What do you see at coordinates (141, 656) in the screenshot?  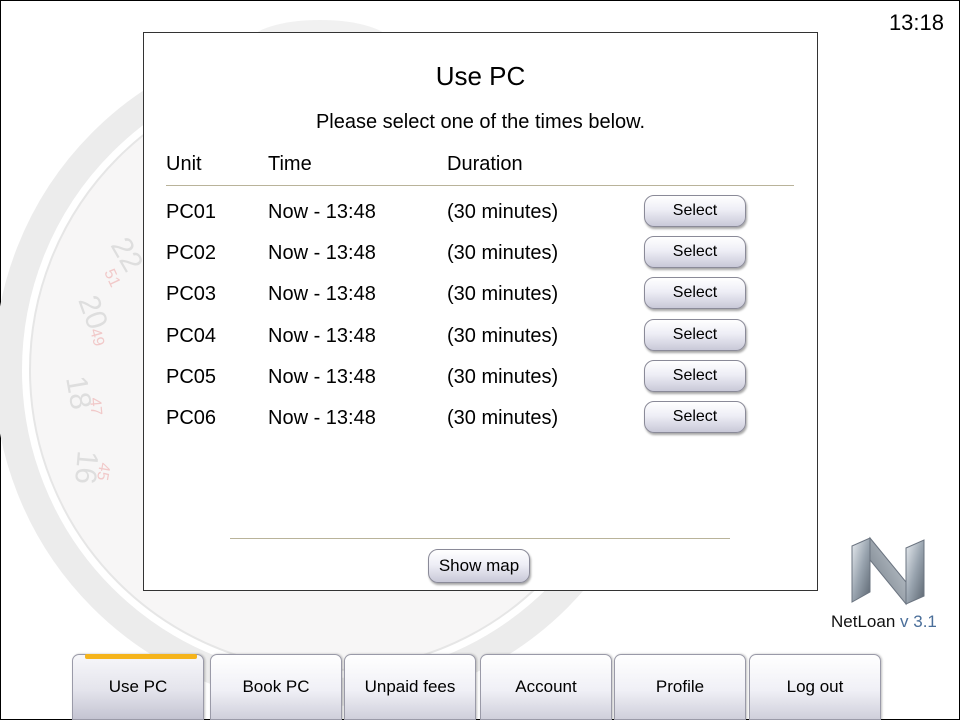 I see `active-tab-indicator` at bounding box center [141, 656].